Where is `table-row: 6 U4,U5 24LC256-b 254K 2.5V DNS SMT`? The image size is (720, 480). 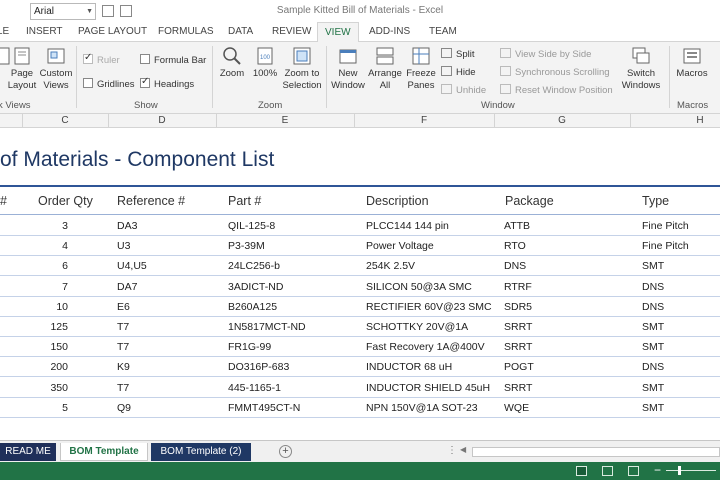 table-row: 6 U4,U5 24LC256-b 254K 2.5V DNS SMT is located at coordinates (360, 266).